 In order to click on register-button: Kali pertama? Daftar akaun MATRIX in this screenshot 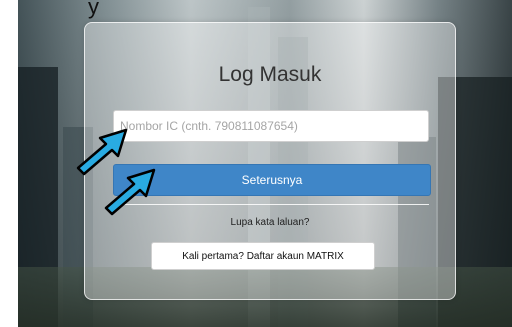, I will do `click(263, 256)`.